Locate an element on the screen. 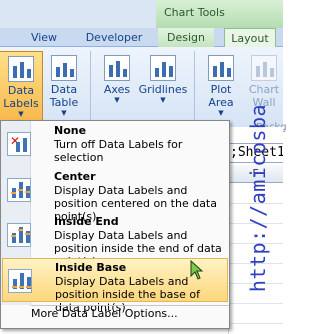  tab-layout: Layout is located at coordinates (250, 38).